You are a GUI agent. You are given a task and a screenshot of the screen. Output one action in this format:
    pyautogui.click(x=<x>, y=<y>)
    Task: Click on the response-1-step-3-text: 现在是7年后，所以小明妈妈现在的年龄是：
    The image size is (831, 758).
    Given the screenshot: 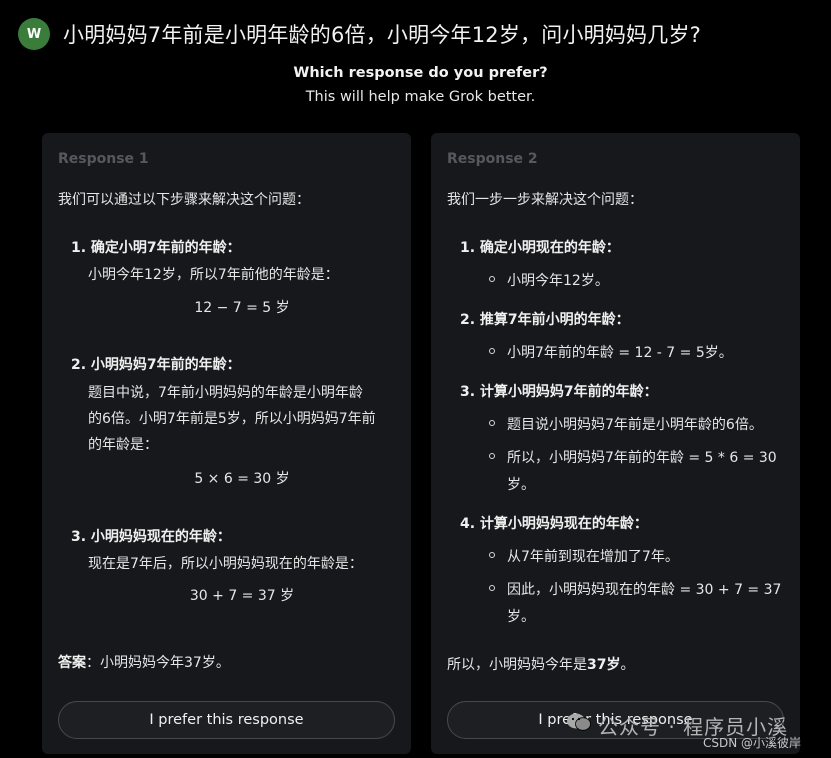 What is the action you would take?
    pyautogui.click(x=225, y=564)
    